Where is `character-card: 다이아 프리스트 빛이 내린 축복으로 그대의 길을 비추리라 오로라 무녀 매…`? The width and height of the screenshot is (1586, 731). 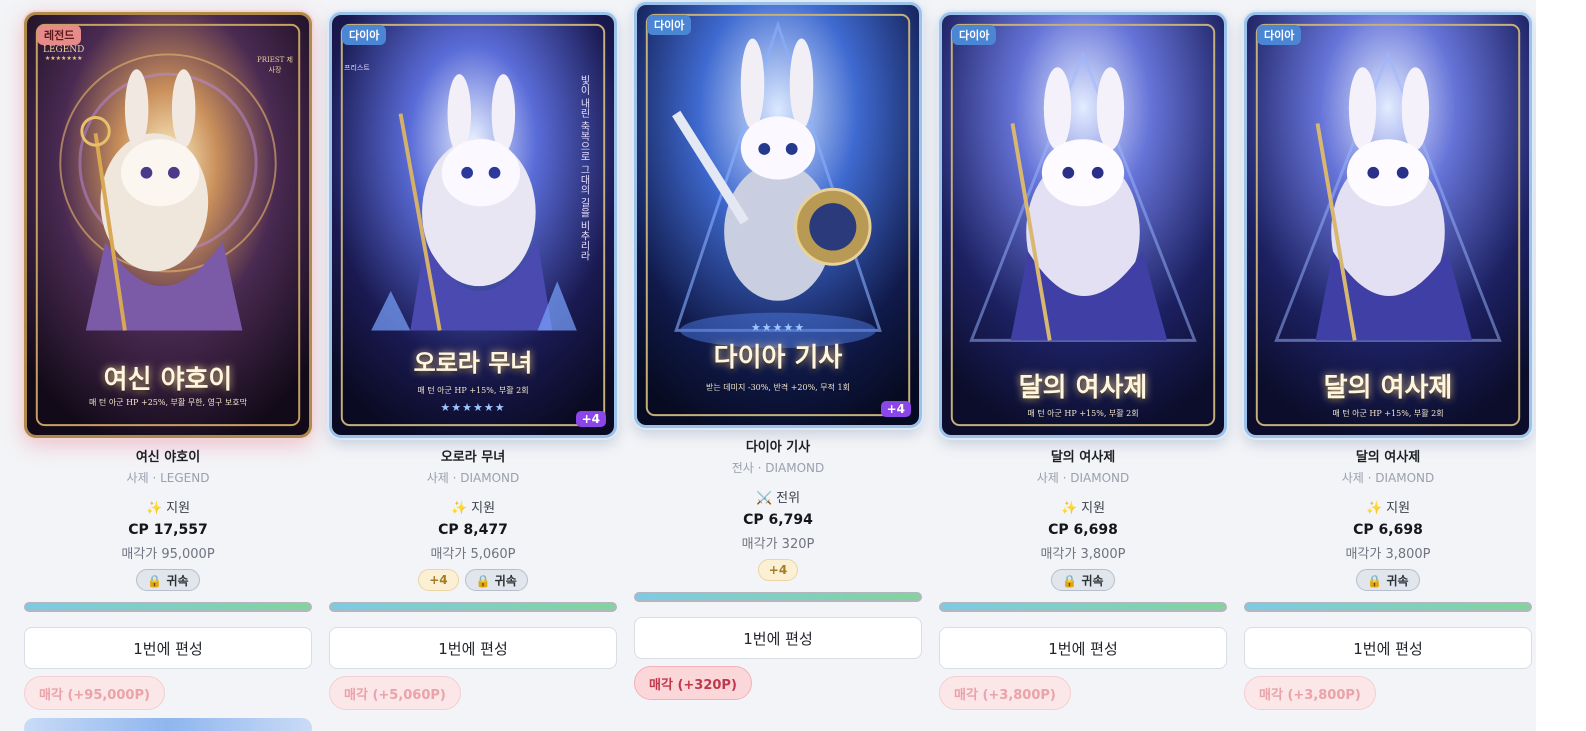 character-card: 다이아 프리스트 빛이 내린 축복으로 그대의 길을 비추리라 오로라 무녀 매… is located at coordinates (473, 225).